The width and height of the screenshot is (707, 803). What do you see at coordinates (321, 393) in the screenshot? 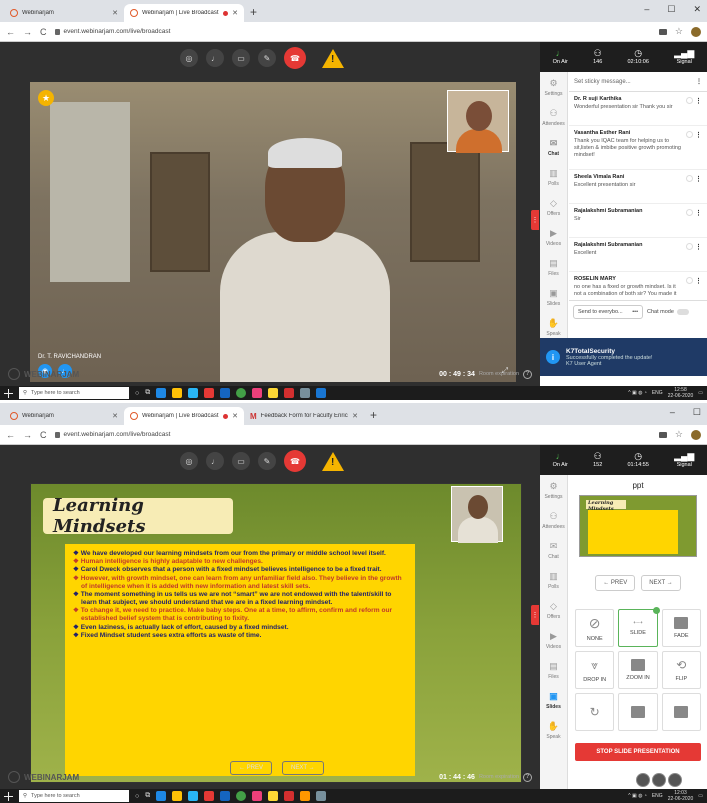
I see `word-icon` at bounding box center [321, 393].